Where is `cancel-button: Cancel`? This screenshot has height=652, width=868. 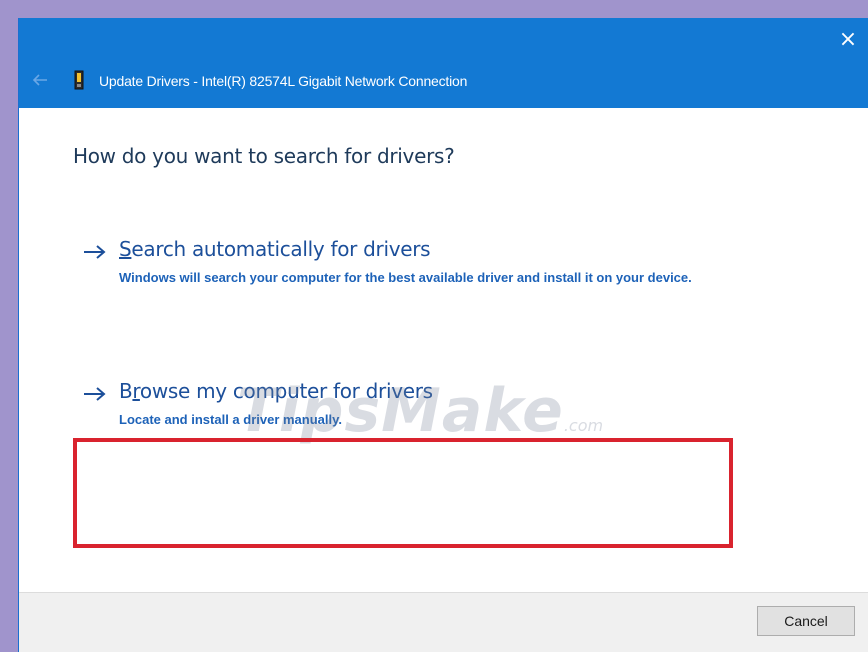
cancel-button: Cancel is located at coordinates (806, 621).